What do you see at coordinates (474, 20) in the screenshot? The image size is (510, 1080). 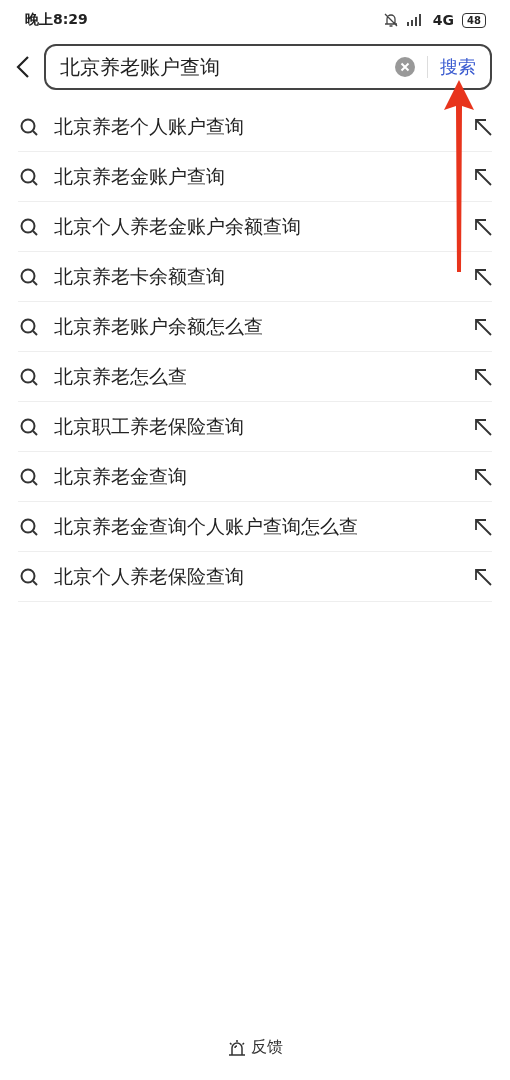 I see `battery-level: 48` at bounding box center [474, 20].